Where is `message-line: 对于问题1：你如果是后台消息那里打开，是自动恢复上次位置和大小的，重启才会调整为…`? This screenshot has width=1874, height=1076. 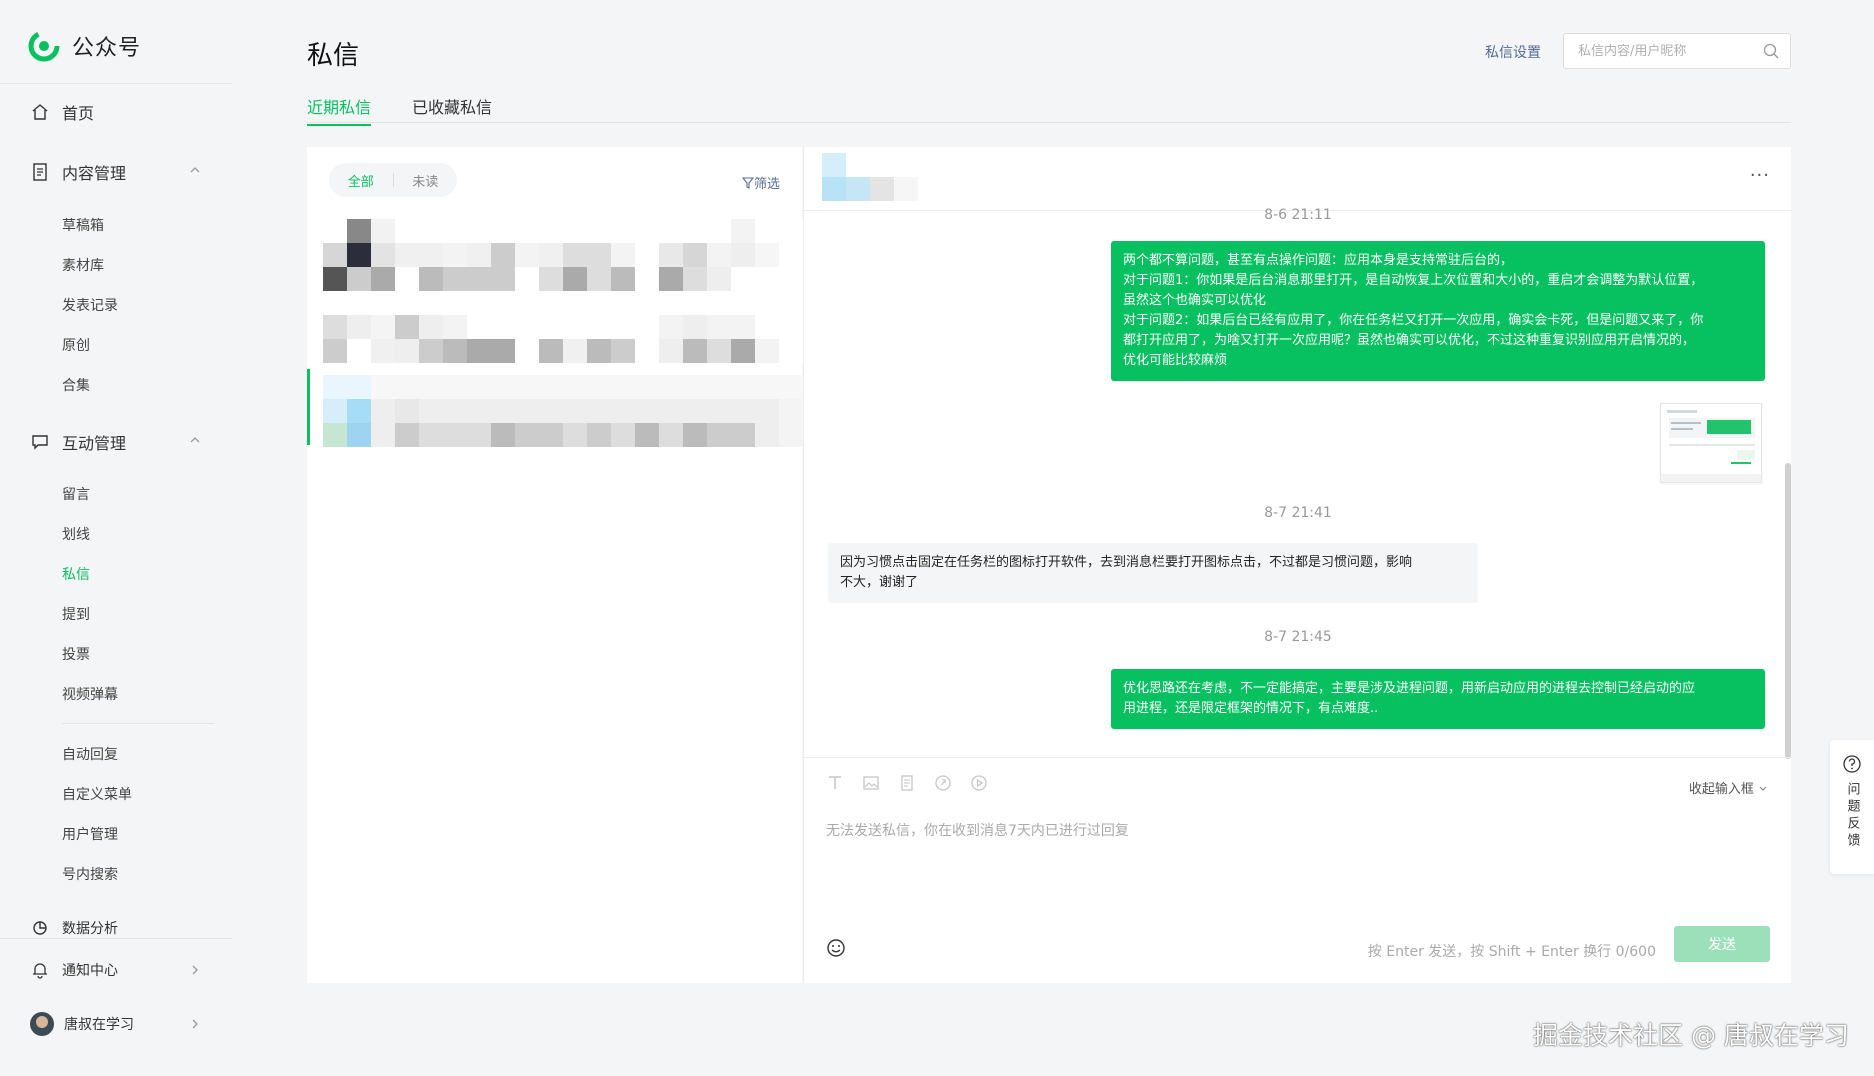
message-line: 对于问题1：你如果是后台消息那里打开，是自动恢复上次位置和大小的，重启才会调整为… is located at coordinates (1413, 280).